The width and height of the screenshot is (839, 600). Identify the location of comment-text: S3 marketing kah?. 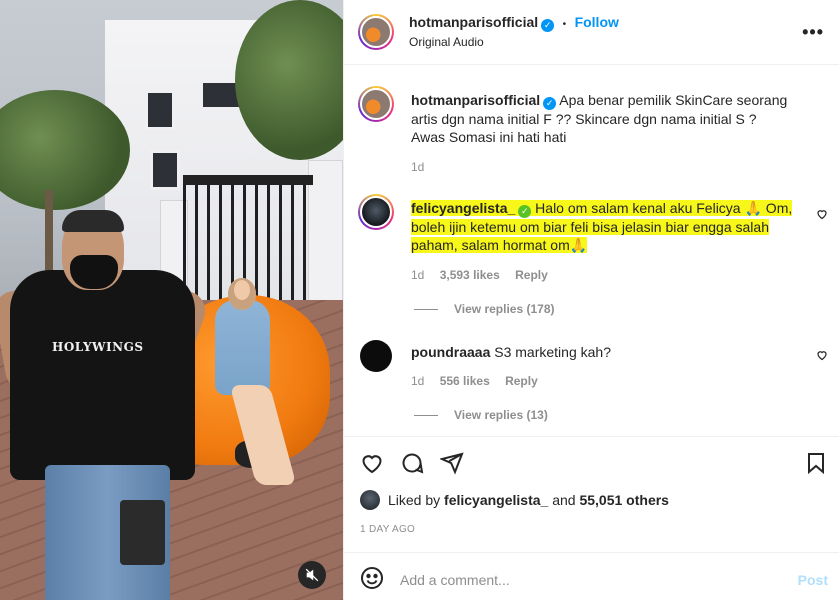
(552, 352).